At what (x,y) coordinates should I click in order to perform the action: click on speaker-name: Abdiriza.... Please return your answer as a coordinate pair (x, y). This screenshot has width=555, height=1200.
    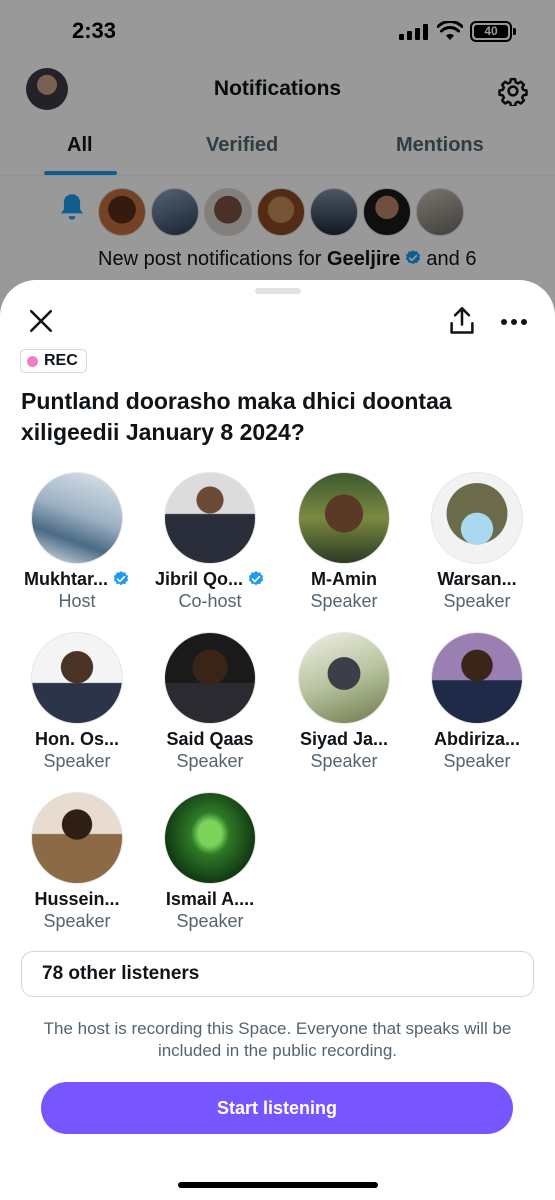
    Looking at the image, I should click on (477, 739).